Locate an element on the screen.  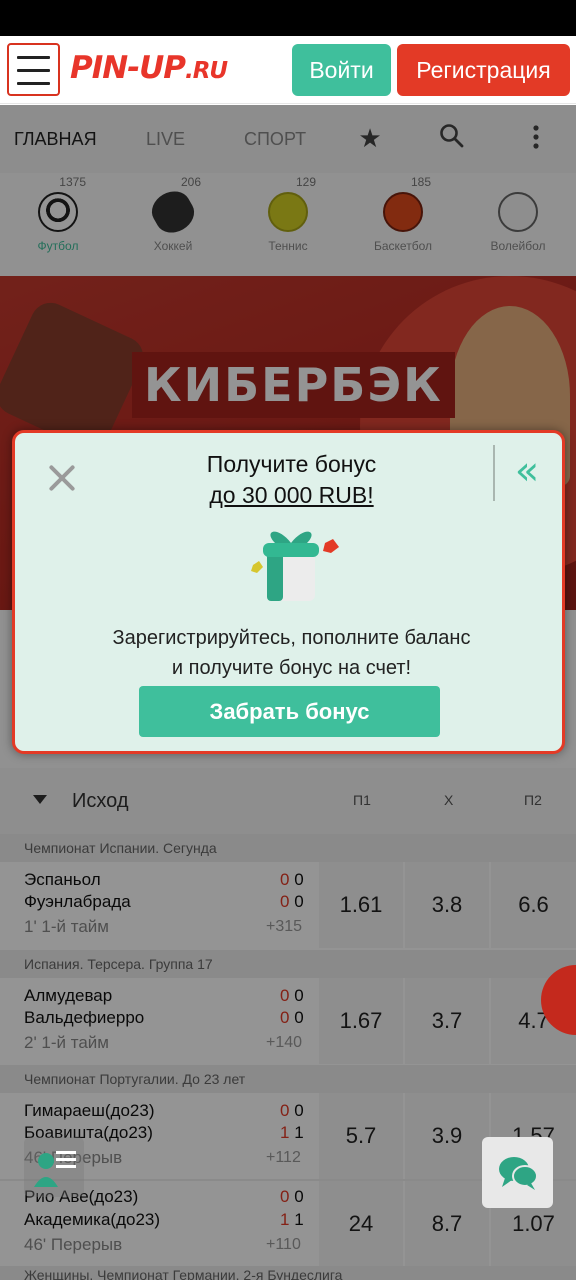
register-button: Регистрация is located at coordinates (483, 70).